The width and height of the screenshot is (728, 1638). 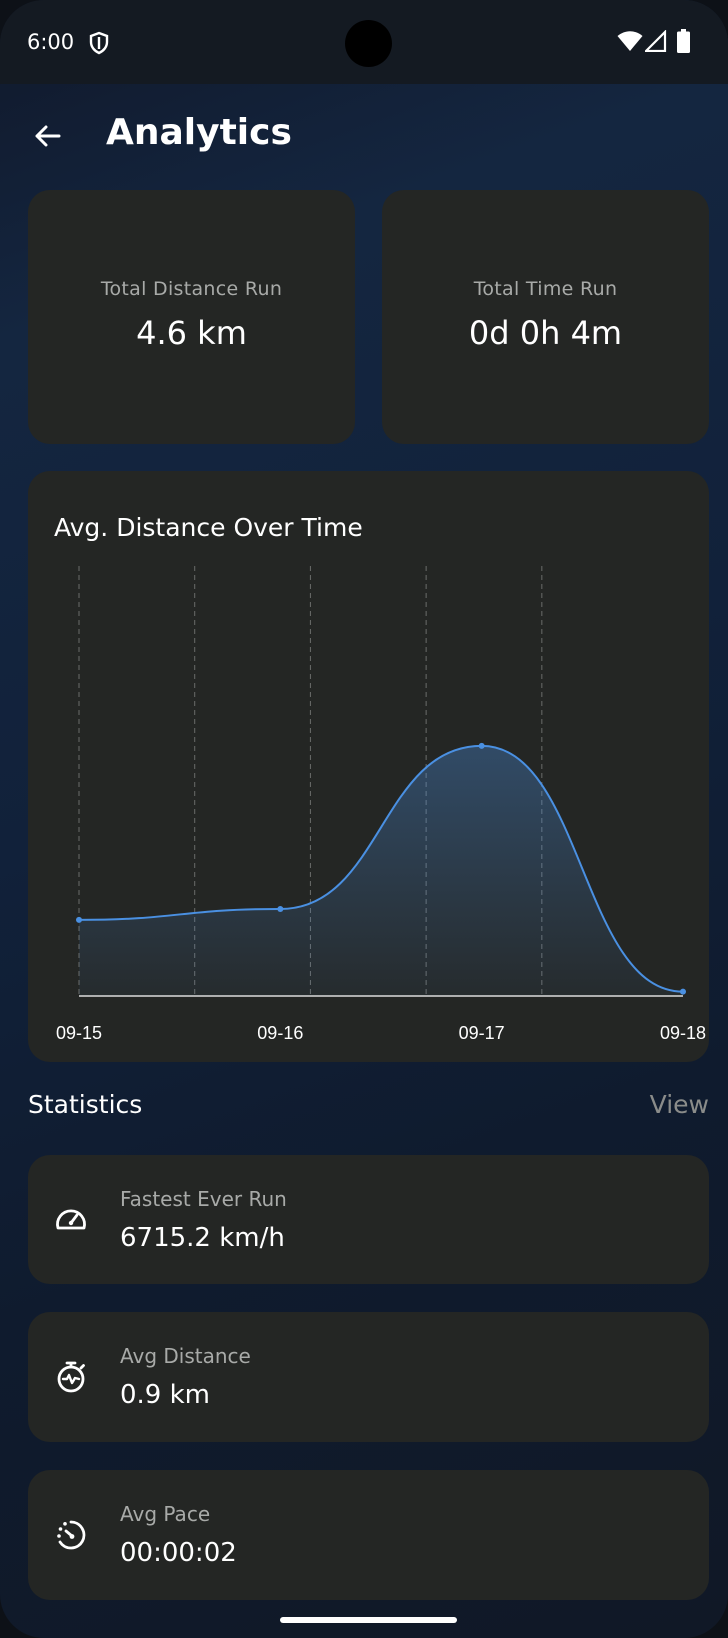 What do you see at coordinates (165, 1395) in the screenshot?
I see `stat-value: 0.9 km` at bounding box center [165, 1395].